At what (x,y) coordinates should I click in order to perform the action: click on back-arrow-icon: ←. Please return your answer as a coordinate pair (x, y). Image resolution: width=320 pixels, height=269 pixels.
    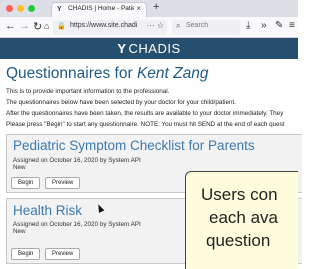
    Looking at the image, I should click on (10, 26).